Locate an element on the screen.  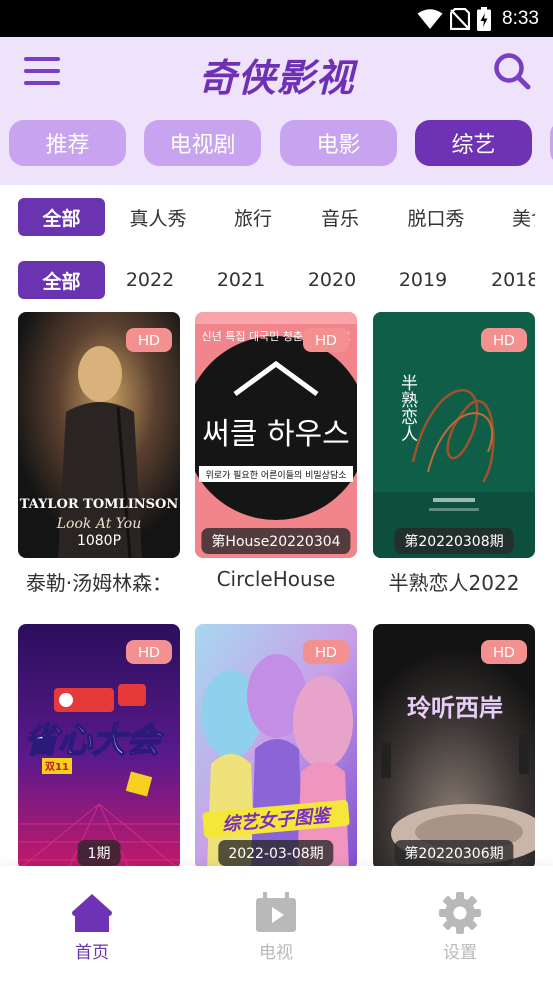
year-chip-2022: 2022 is located at coordinates (150, 280).